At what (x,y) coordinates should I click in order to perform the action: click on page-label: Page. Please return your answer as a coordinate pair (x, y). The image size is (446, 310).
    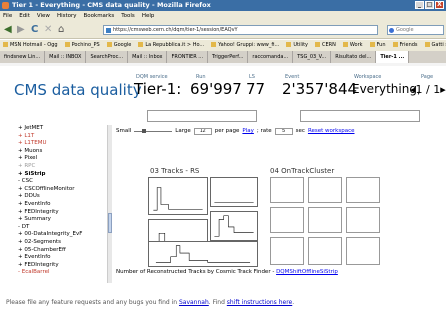
    Looking at the image, I should click on (427, 77).